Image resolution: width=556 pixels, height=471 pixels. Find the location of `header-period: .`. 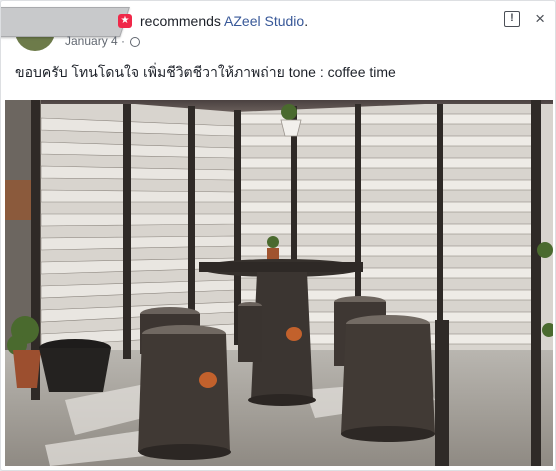

header-period: . is located at coordinates (306, 21).